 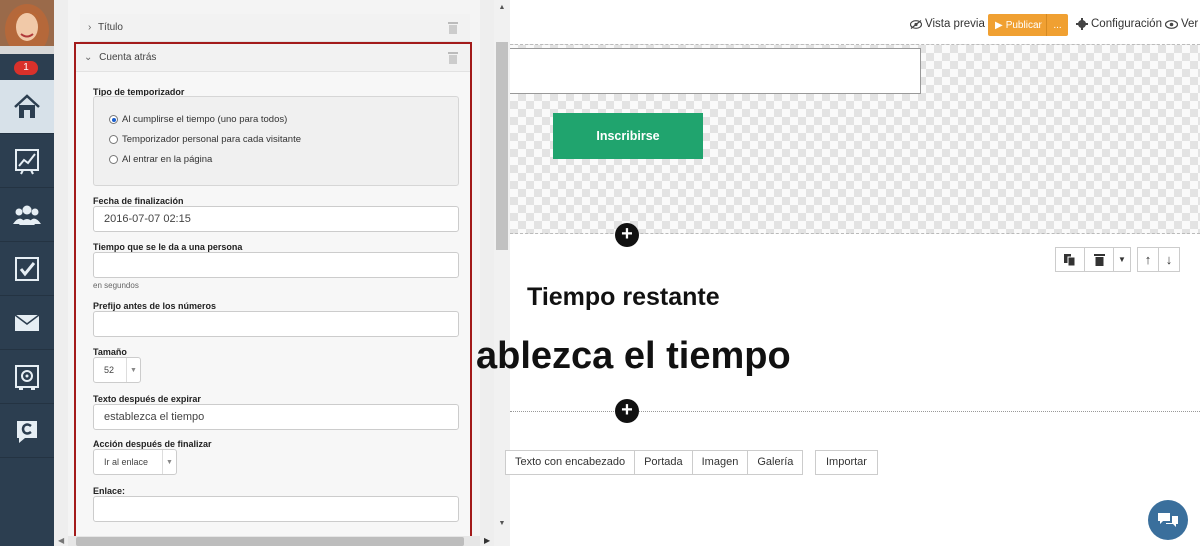 I want to click on home-icon, so click(x=27, y=105).